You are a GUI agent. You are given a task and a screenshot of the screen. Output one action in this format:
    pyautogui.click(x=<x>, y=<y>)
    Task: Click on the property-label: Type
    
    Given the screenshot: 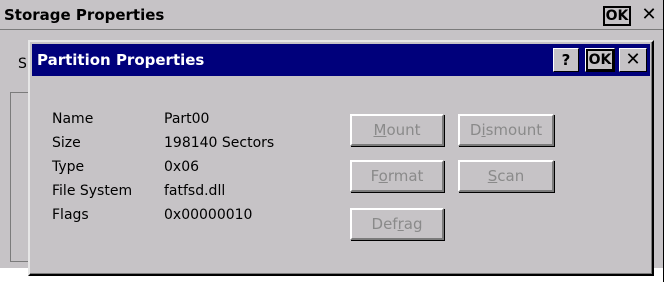 What is the action you would take?
    pyautogui.click(x=68, y=167)
    